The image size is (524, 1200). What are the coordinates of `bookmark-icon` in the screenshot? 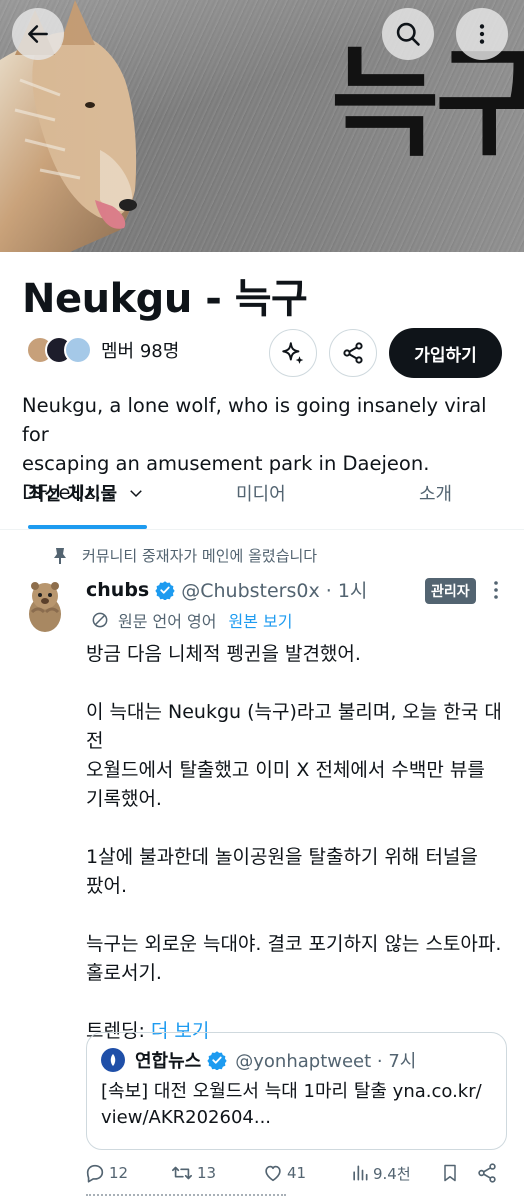 It's located at (450, 1173).